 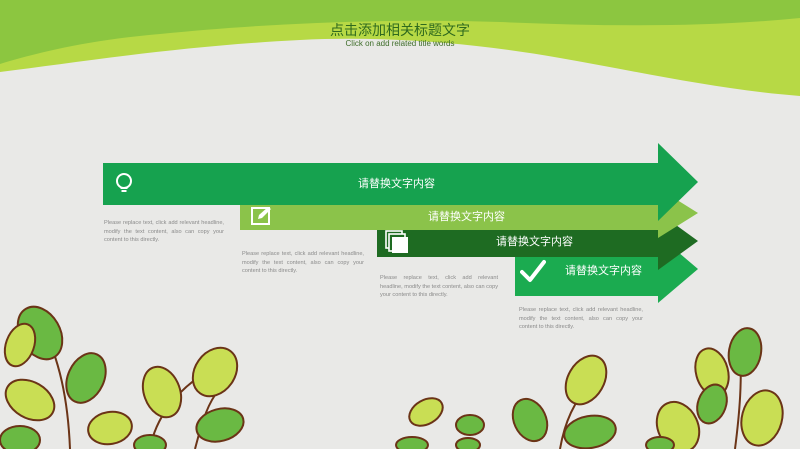 What do you see at coordinates (647, 388) in the screenshot?
I see `leaves-right` at bounding box center [647, 388].